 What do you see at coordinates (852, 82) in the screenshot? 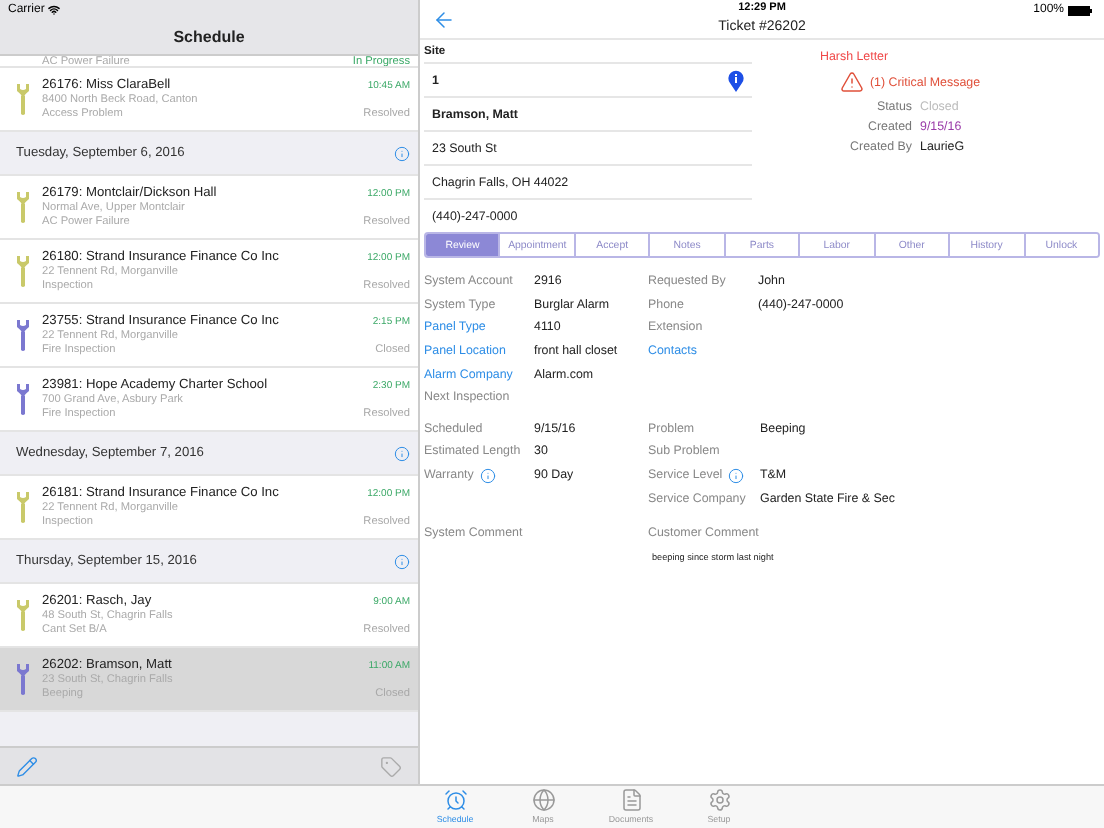
I see `warning-icon` at bounding box center [852, 82].